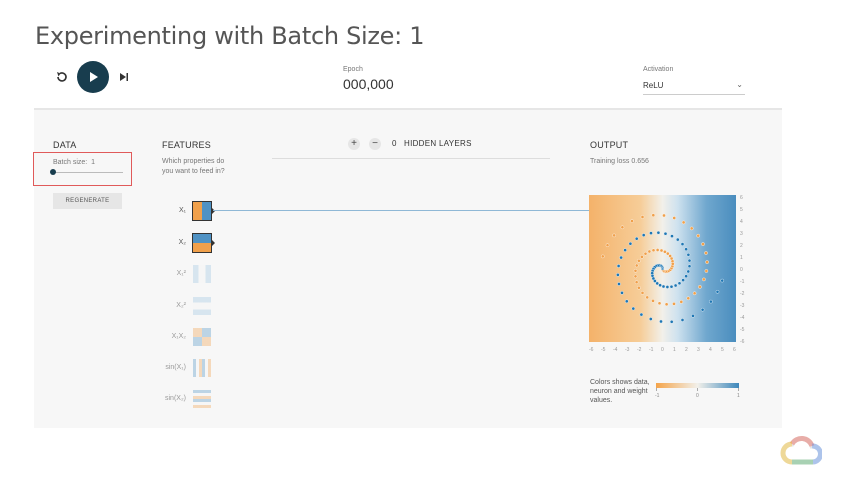  I want to click on y-tick-label: 3, so click(741, 234).